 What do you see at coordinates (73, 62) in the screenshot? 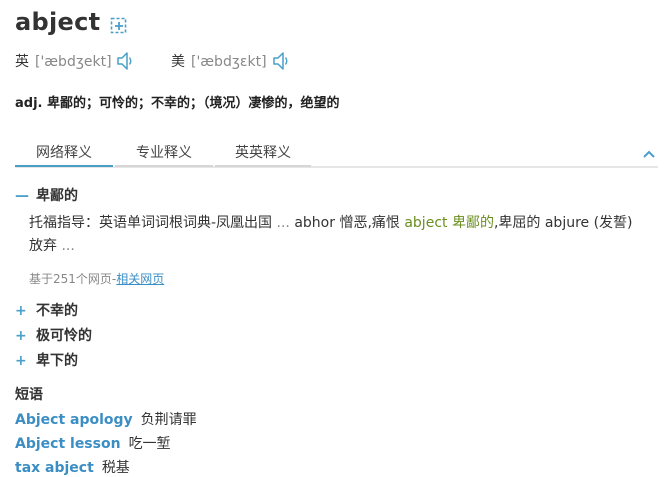
I see `uk-ipa: ['æbdʒekt]` at bounding box center [73, 62].